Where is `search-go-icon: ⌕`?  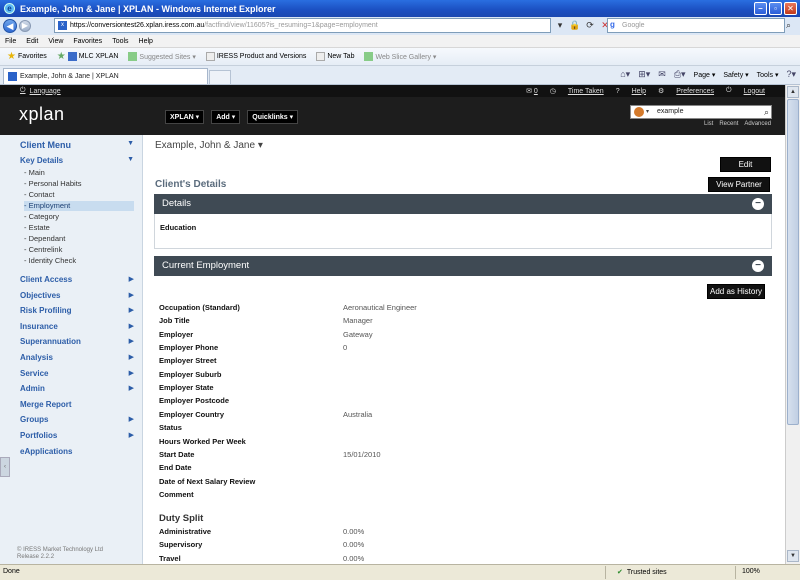
search-go-icon: ⌕ is located at coordinates (788, 25).